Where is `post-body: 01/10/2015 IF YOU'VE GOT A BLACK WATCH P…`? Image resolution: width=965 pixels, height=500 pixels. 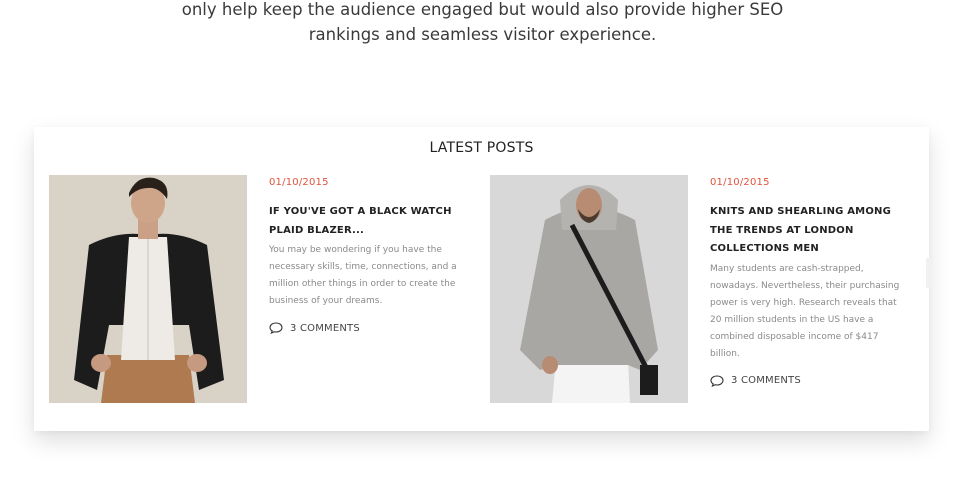
post-body: 01/10/2015 IF YOU'VE GOT A BLACK WATCH P… is located at coordinates (369, 254).